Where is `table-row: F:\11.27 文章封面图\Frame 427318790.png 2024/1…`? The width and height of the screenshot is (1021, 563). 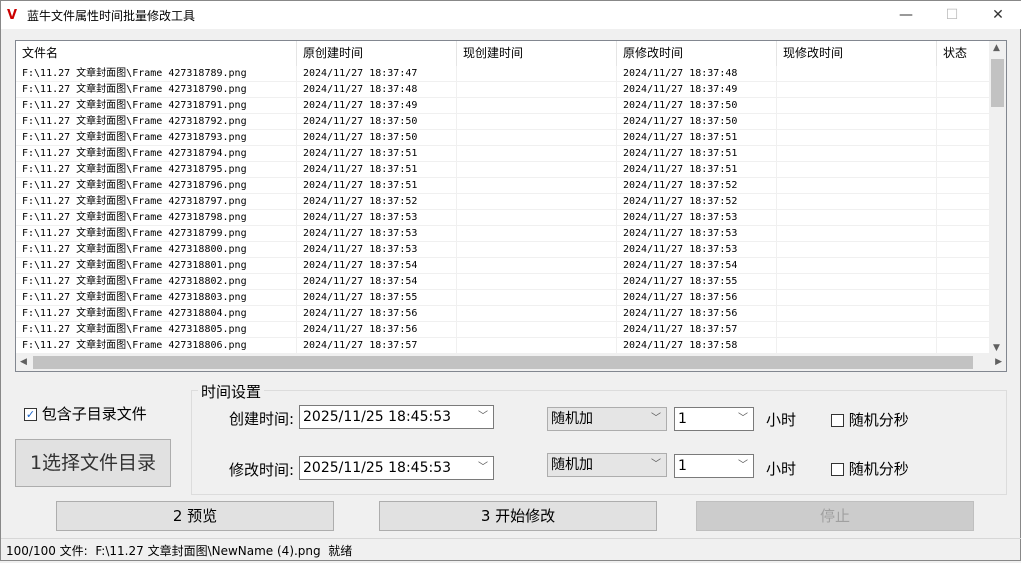 table-row: F:\11.27 文章封面图\Frame 427318790.png 2024/1… is located at coordinates (506, 90).